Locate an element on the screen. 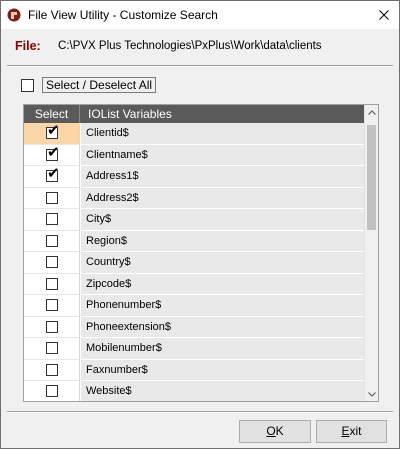 The width and height of the screenshot is (400, 449). title-bar: File View Utility - Customize Search is located at coordinates (200, 15).